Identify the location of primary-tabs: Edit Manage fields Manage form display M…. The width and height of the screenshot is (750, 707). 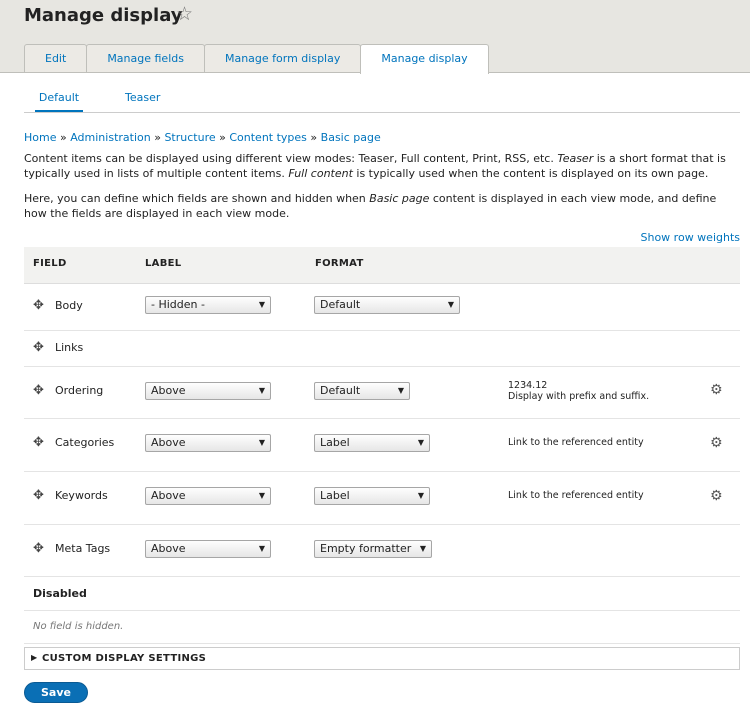
(256, 59).